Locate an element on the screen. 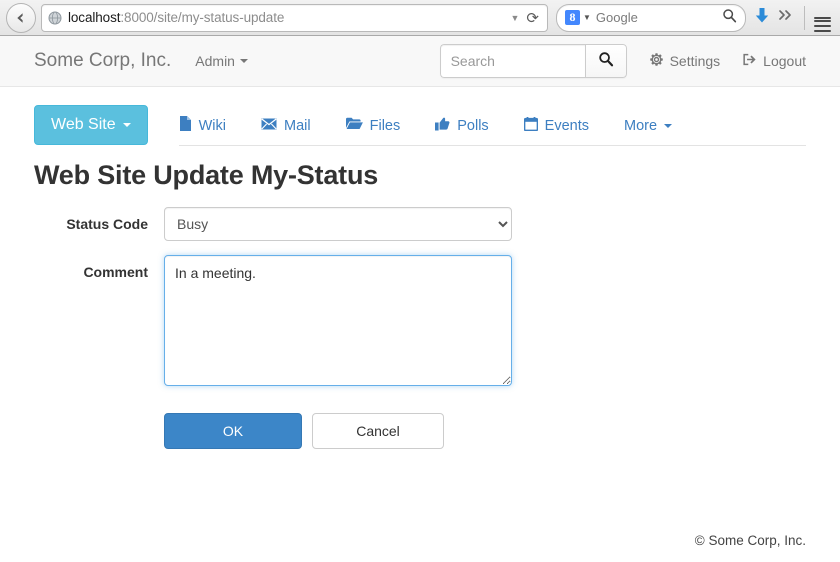 This screenshot has width=840, height=562. back-arrow-icon is located at coordinates (21, 18).